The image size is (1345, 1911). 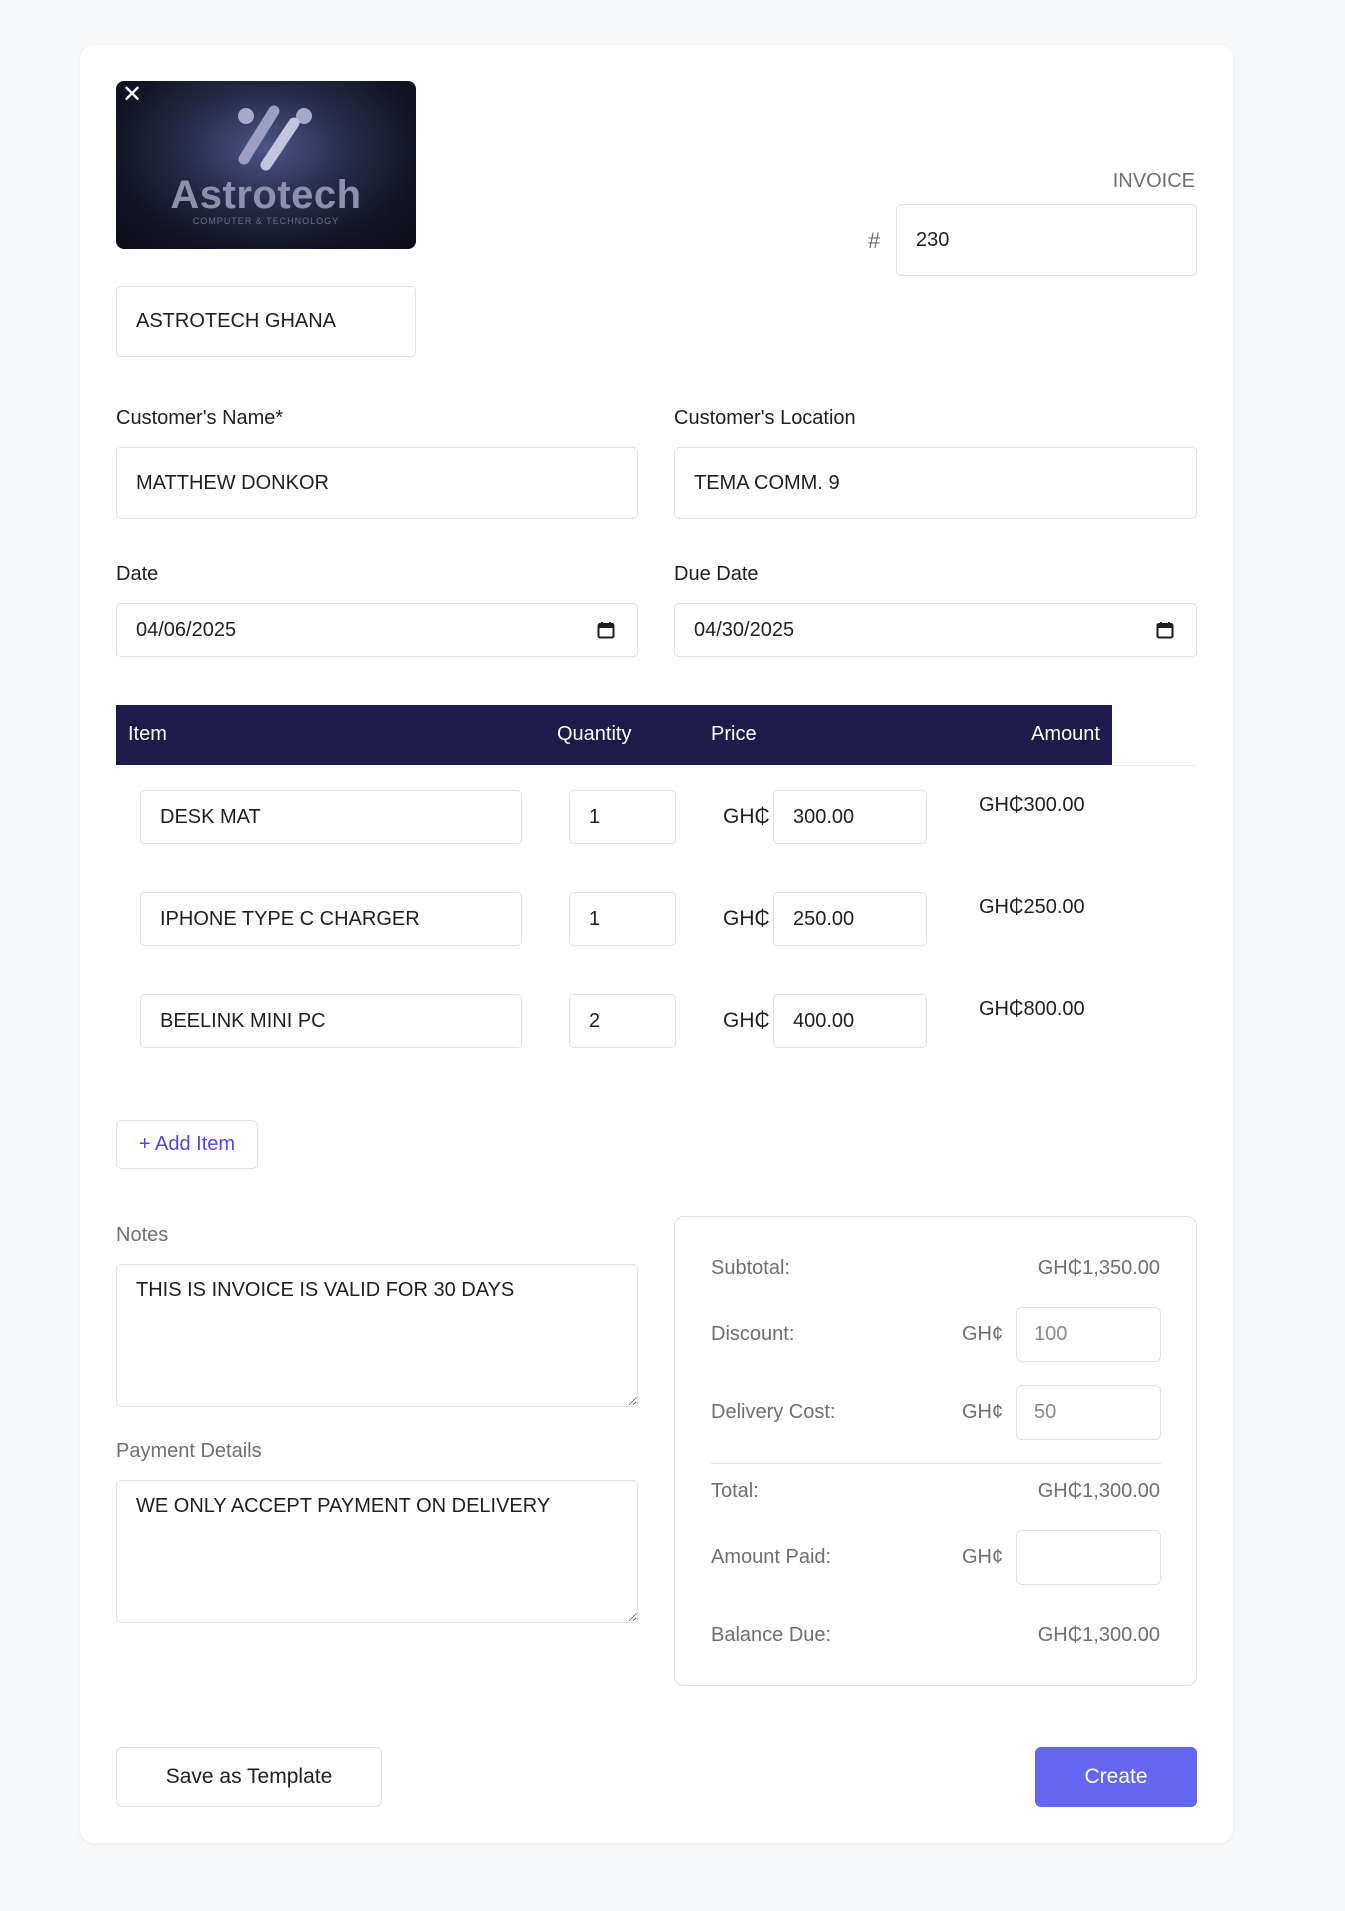 I want to click on discount-label: Discount:, so click(x=753, y=1334).